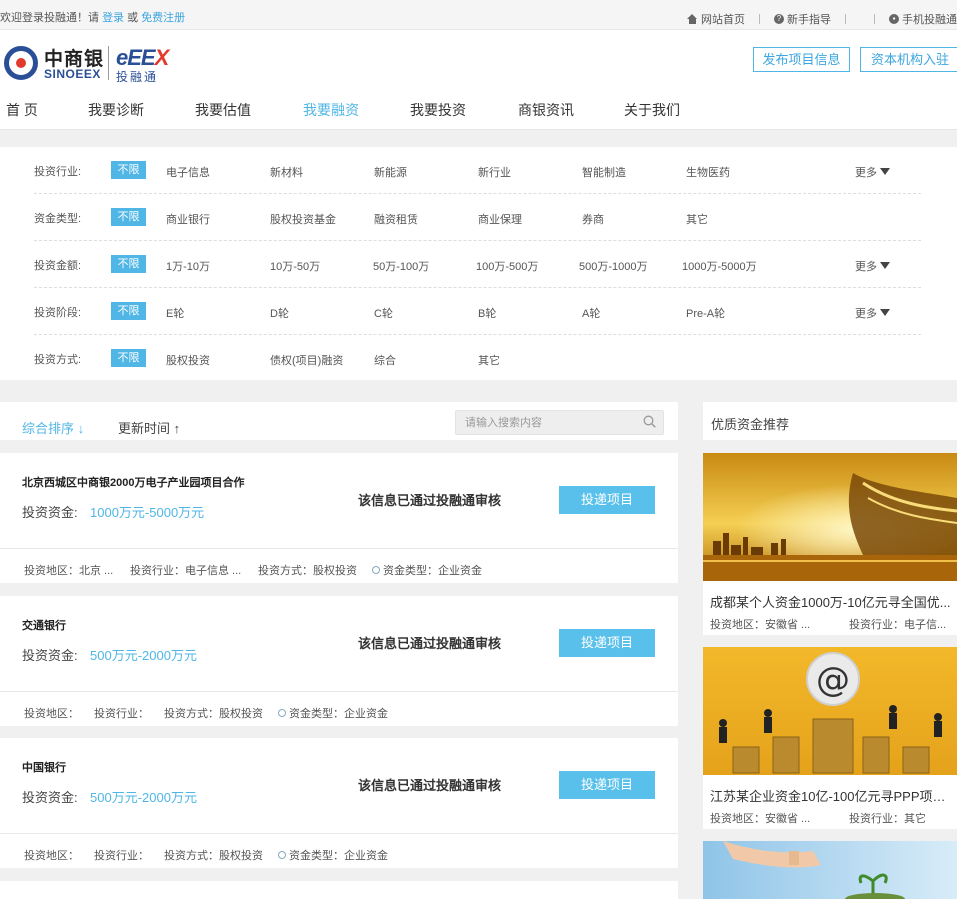  What do you see at coordinates (802, 19) in the screenshot?
I see `guide-link: ? 新手指导` at bounding box center [802, 19].